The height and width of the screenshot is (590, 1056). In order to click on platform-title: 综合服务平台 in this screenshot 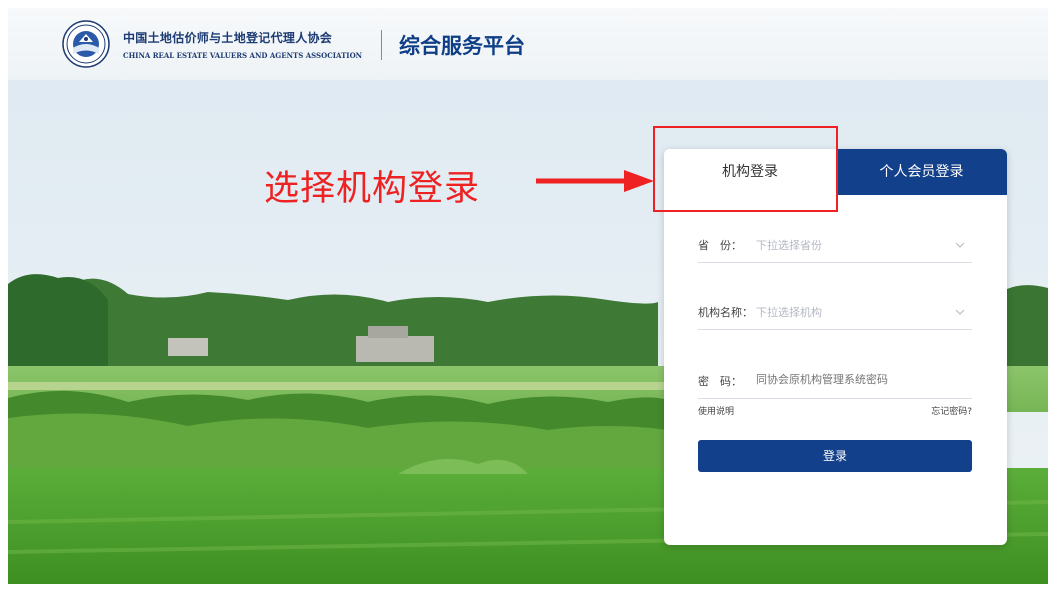, I will do `click(462, 46)`.